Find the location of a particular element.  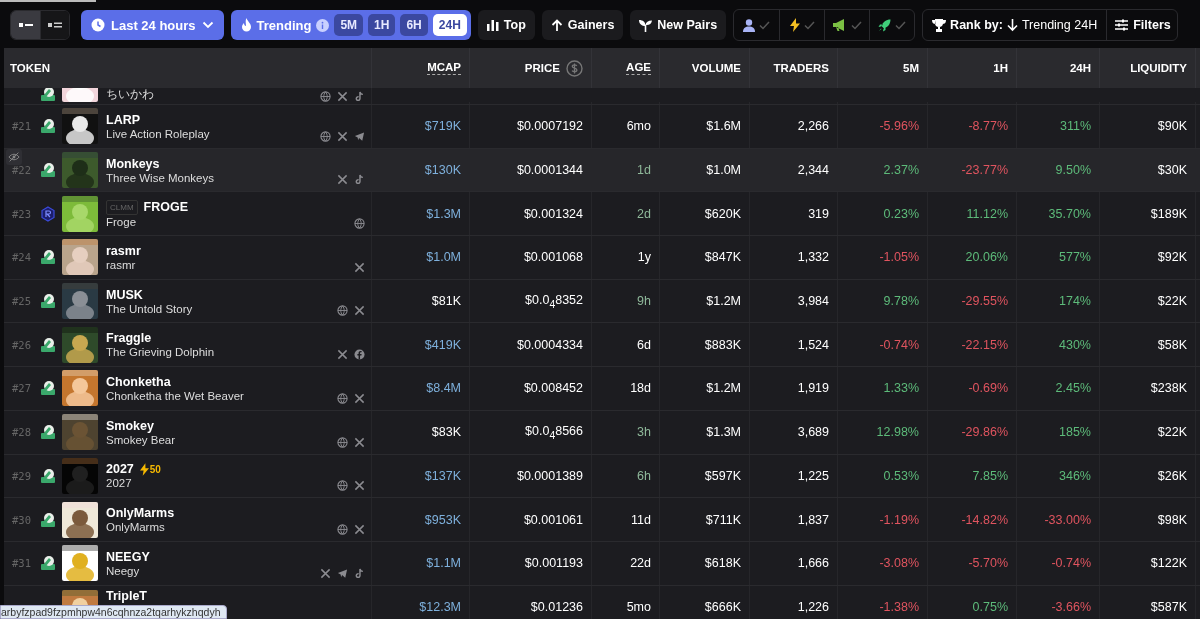

token-name: NEEGY is located at coordinates (128, 556).